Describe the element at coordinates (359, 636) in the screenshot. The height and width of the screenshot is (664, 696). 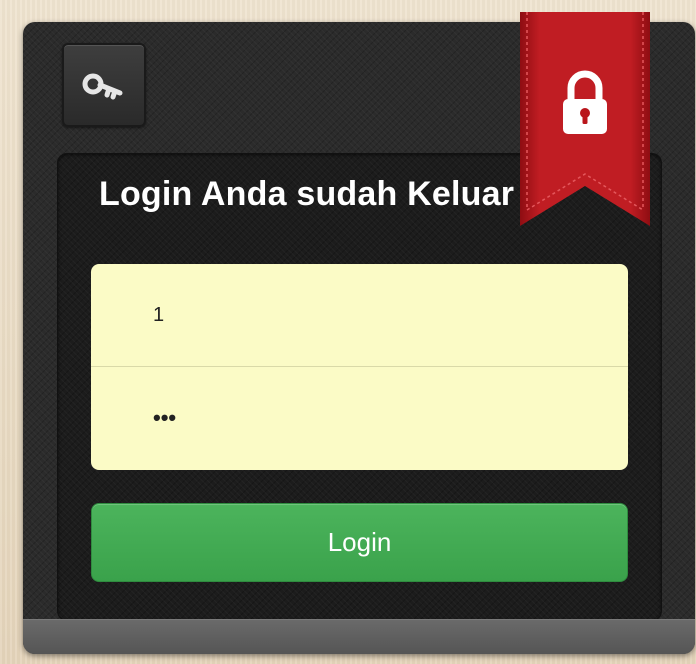
I see `panel-bottom-bar` at that location.